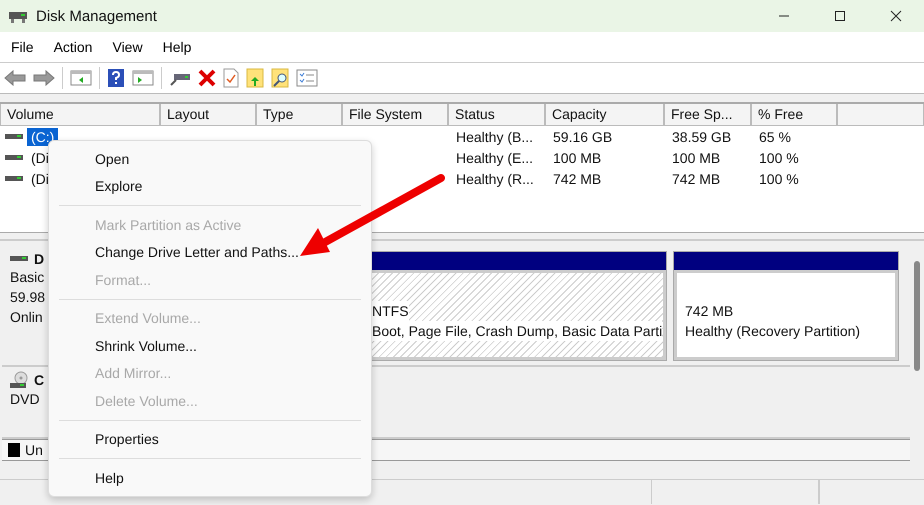 This screenshot has height=505, width=924. What do you see at coordinates (390, 311) in the screenshot?
I see `partition-info: NTFS` at bounding box center [390, 311].